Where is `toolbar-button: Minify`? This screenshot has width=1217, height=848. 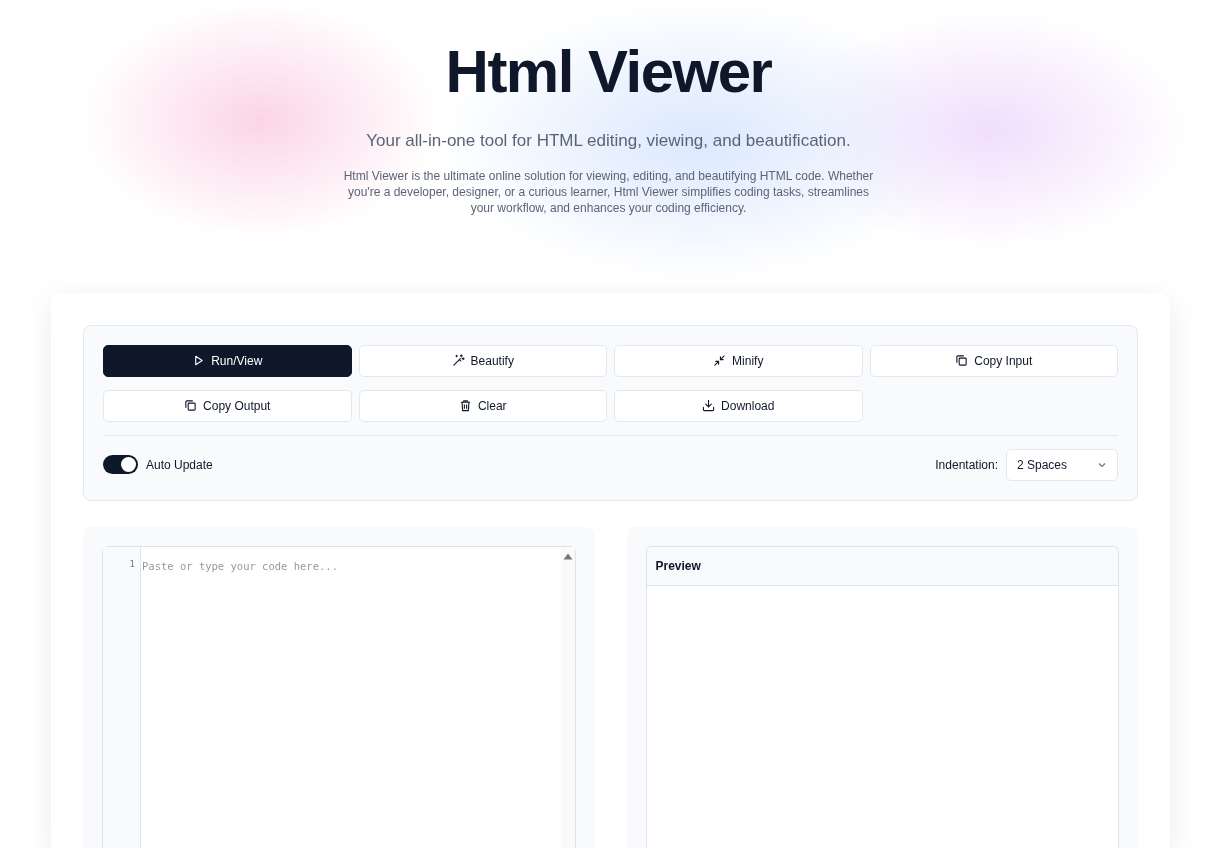 toolbar-button: Minify is located at coordinates (738, 360).